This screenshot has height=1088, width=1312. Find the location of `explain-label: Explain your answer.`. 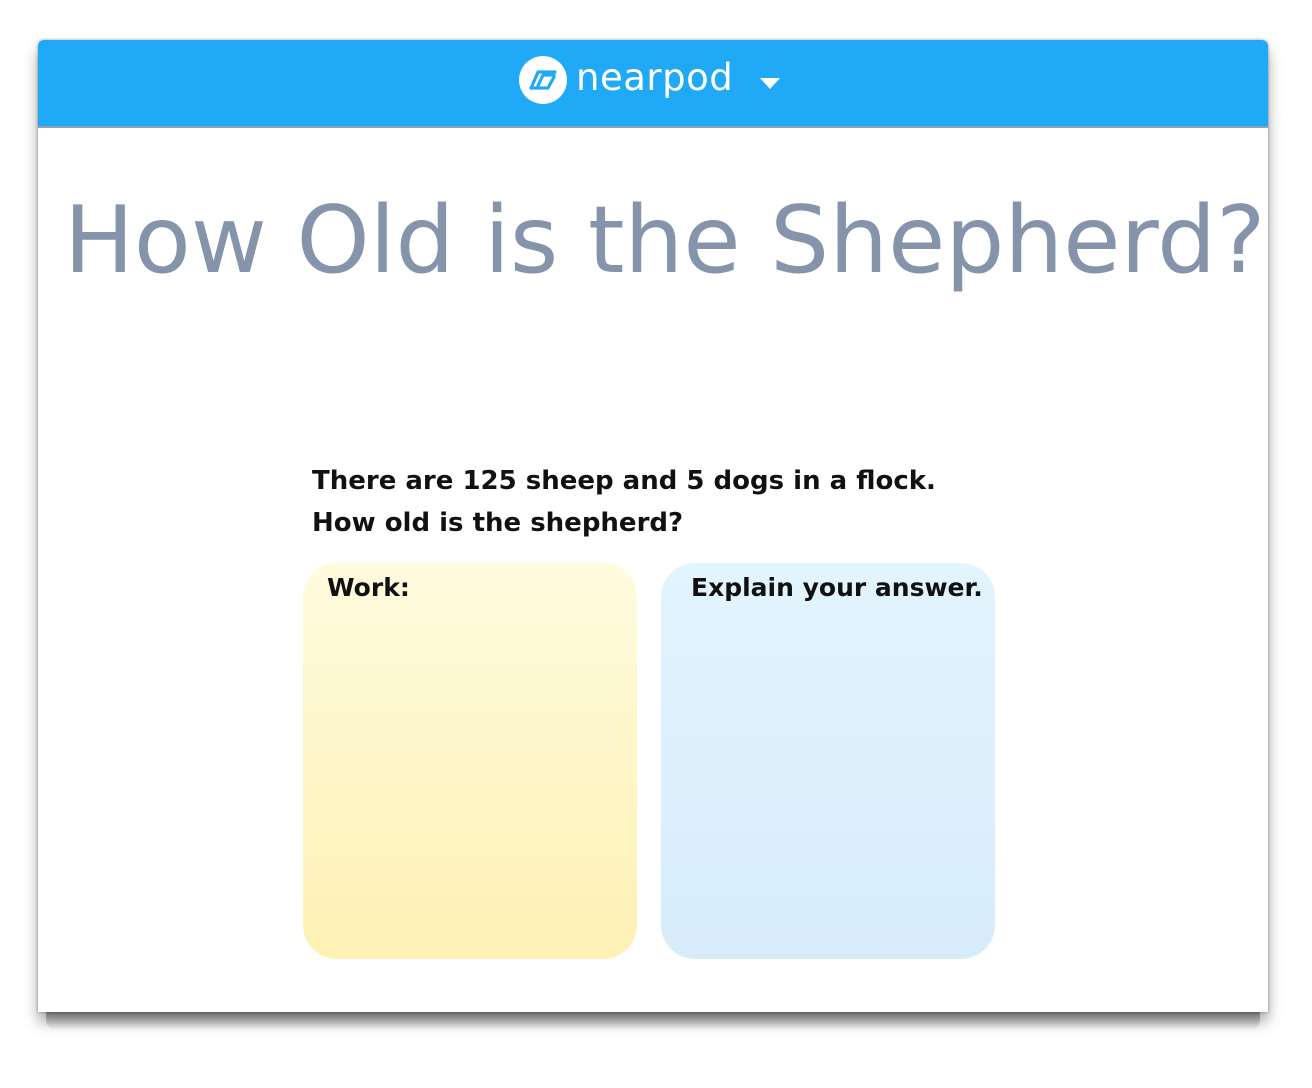

explain-label: Explain your answer. is located at coordinates (837, 587).